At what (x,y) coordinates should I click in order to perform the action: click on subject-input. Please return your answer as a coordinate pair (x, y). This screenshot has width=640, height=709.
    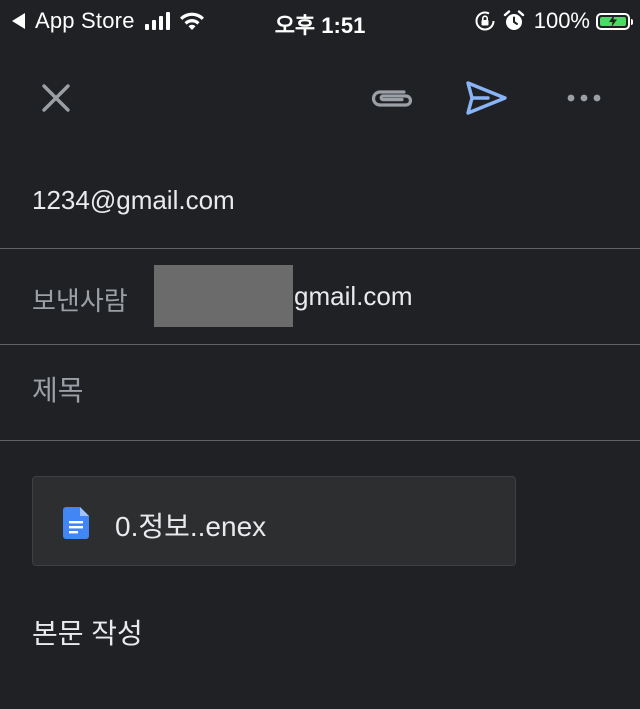
    Looking at the image, I should click on (322, 391).